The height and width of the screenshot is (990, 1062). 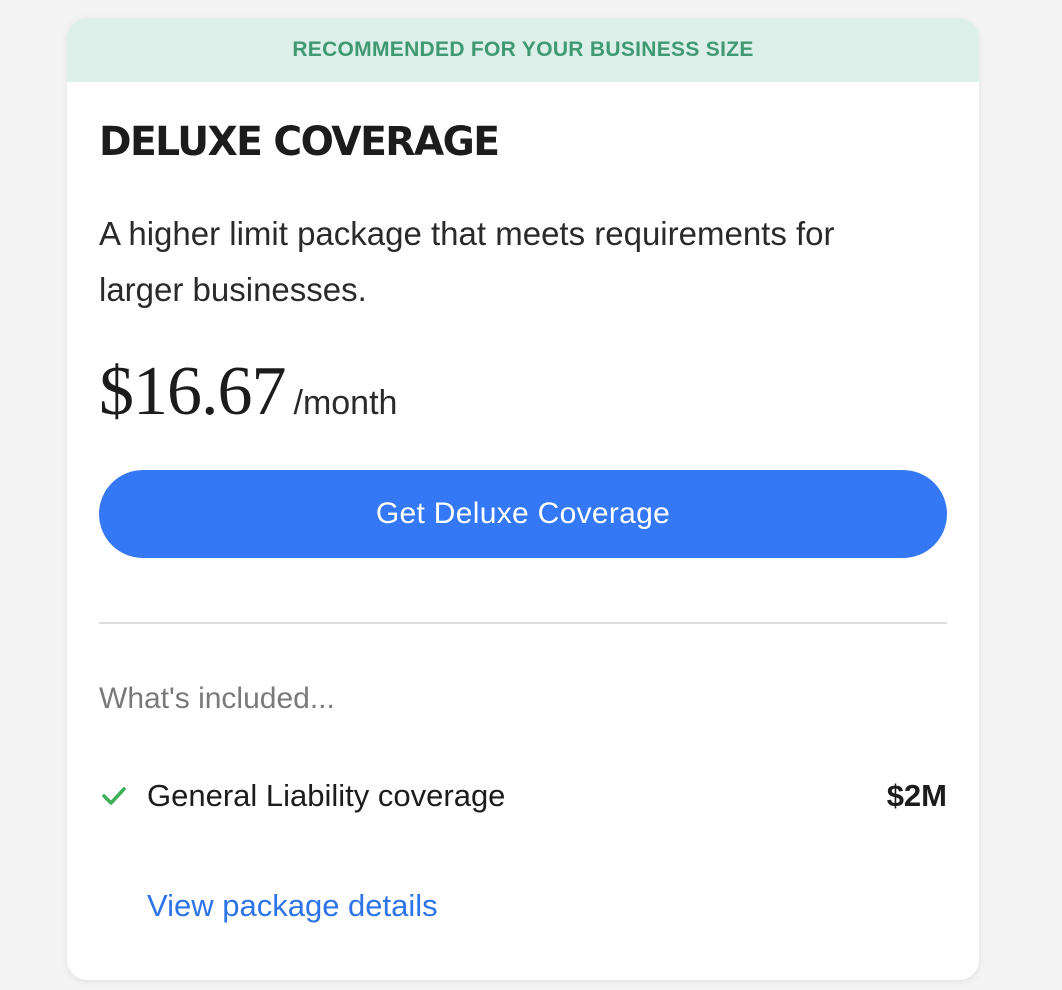 I want to click on check-icon, so click(x=114, y=796).